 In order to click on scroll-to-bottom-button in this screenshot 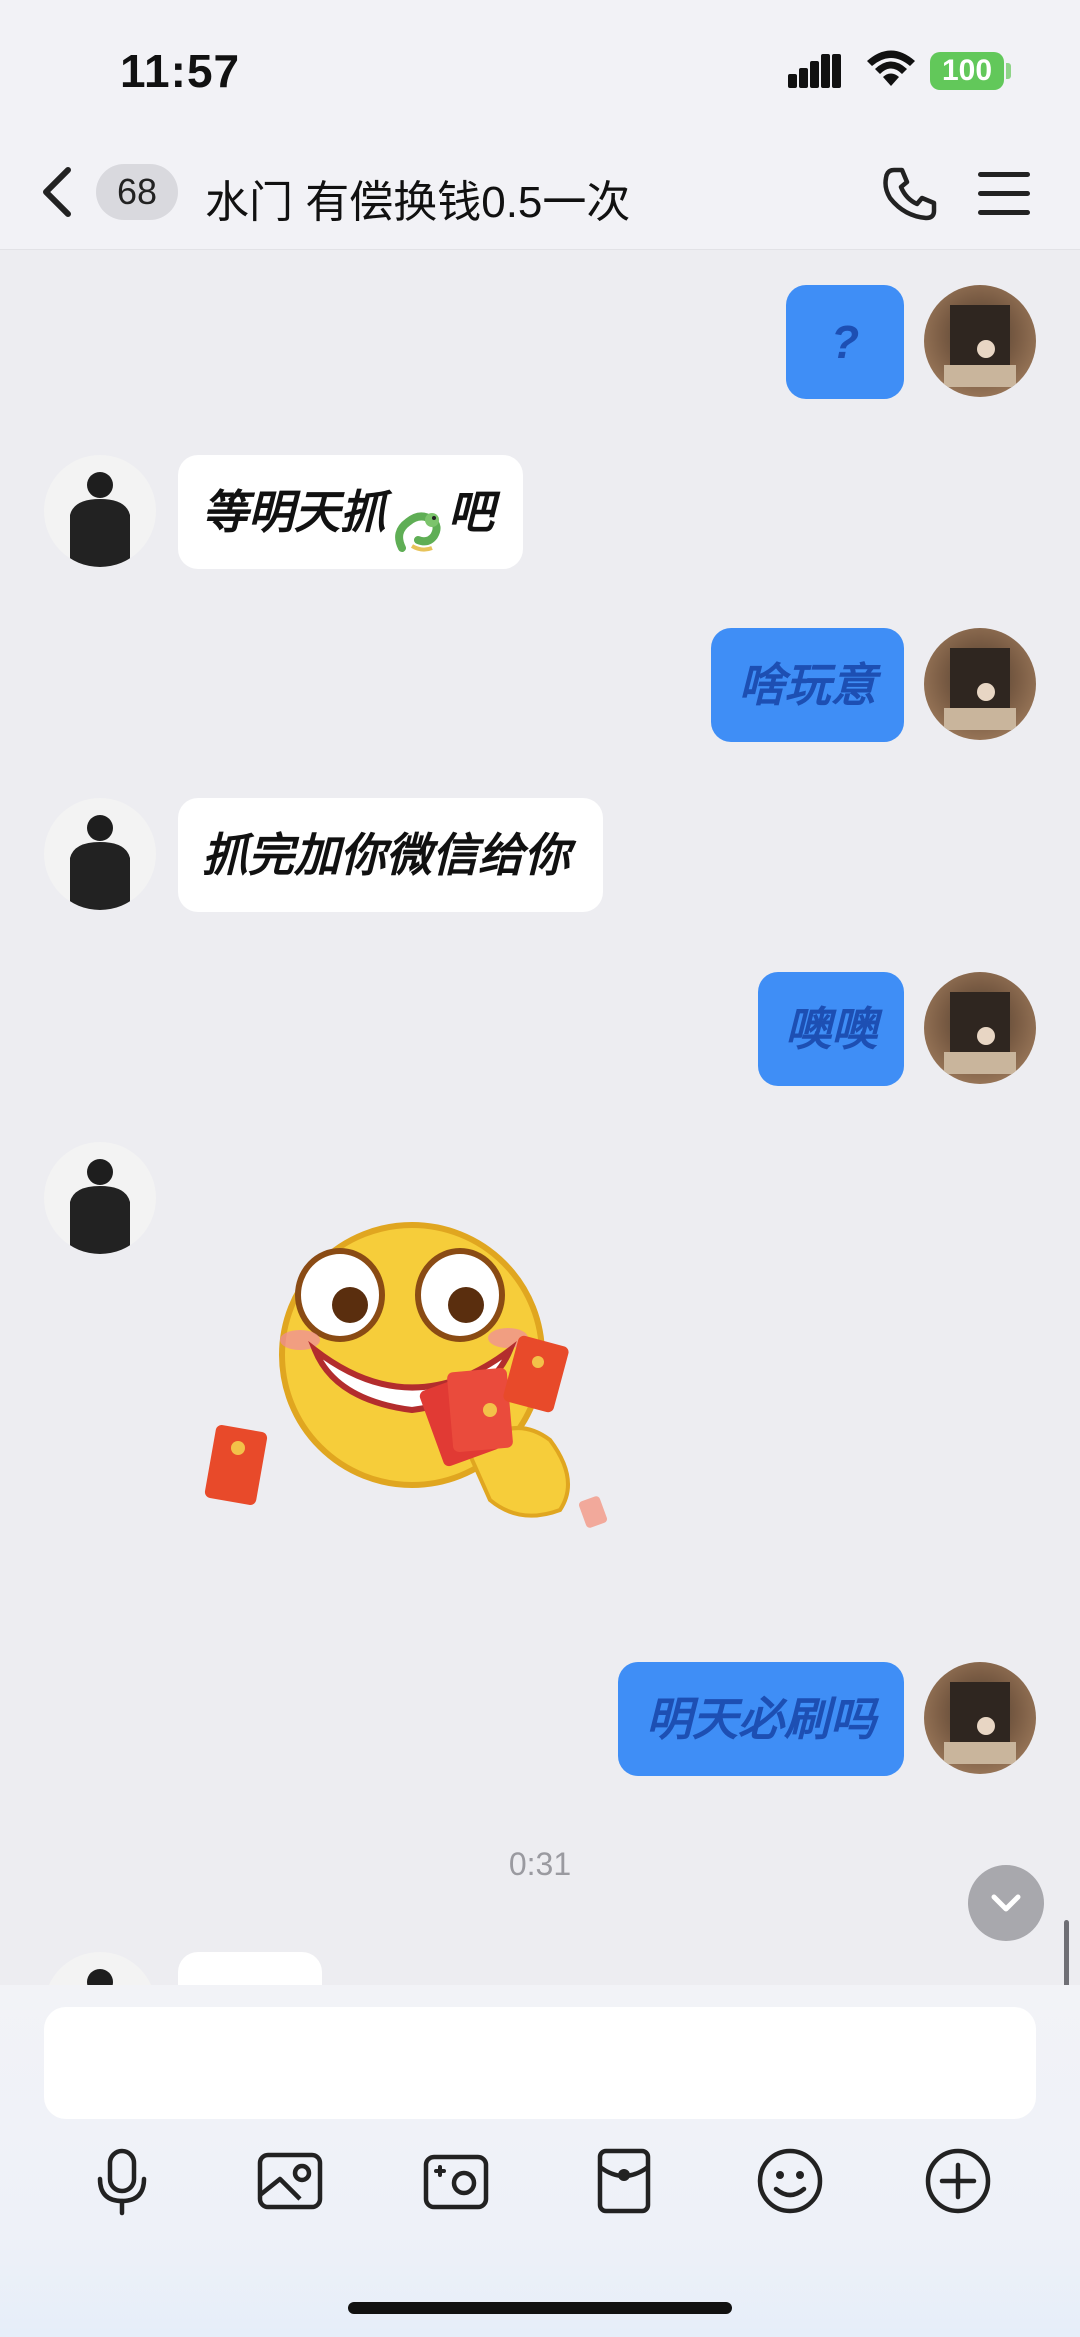, I will do `click(1006, 1903)`.